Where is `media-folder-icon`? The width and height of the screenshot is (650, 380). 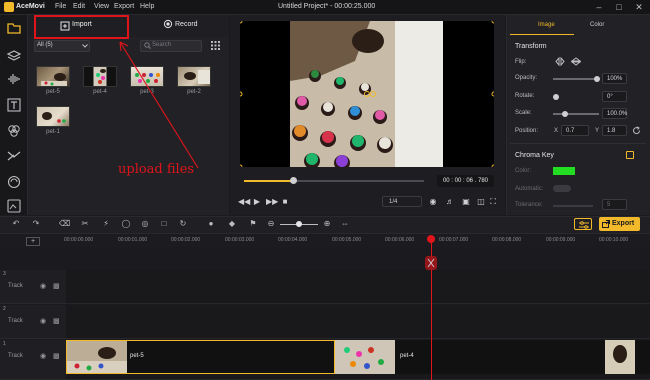
media-folder-icon is located at coordinates (14, 28).